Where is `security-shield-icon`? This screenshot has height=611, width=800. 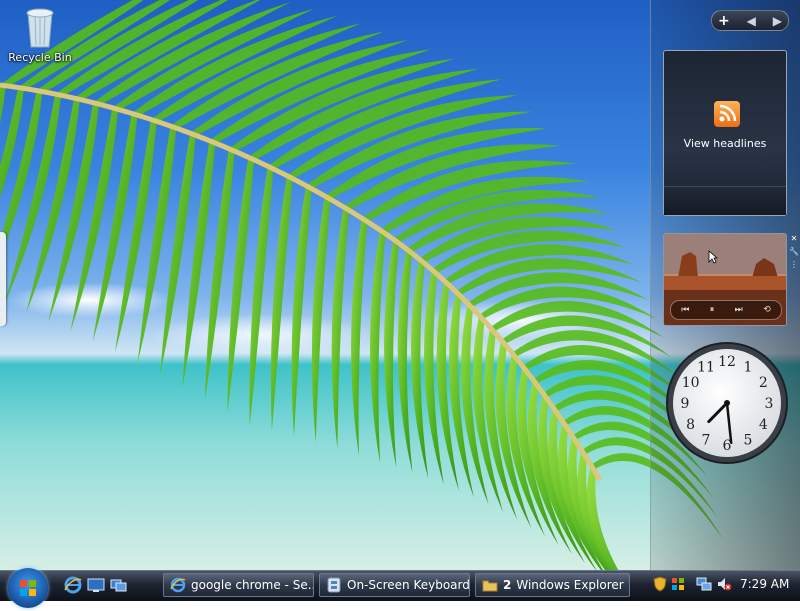
security-shield-icon is located at coordinates (660, 584).